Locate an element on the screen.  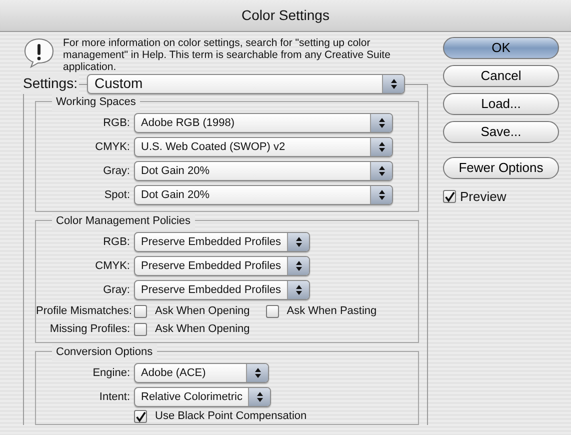
field-label: Engine: is located at coordinates (111, 373).